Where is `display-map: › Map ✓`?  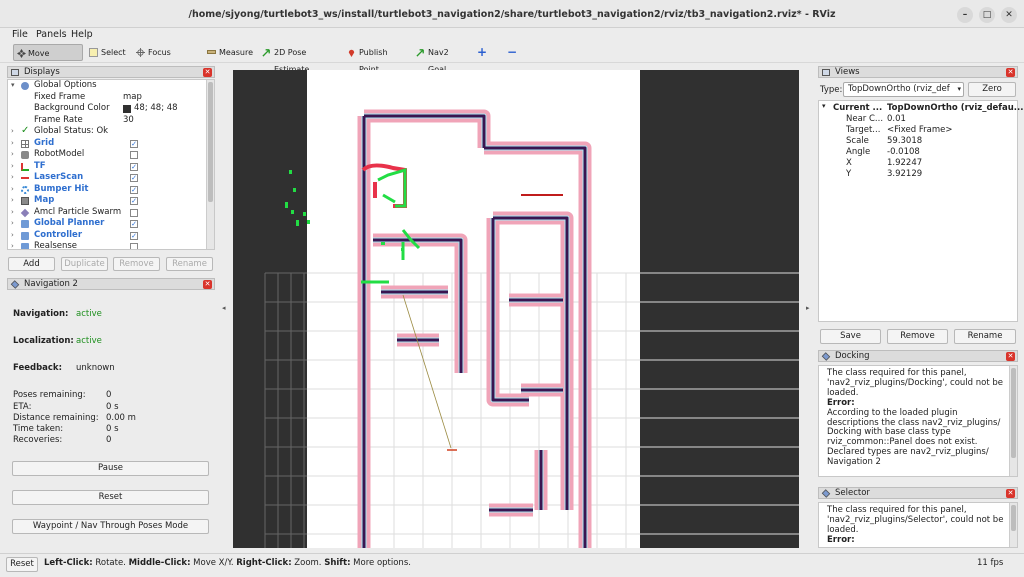
display-map: › Map ✓ is located at coordinates (107, 201).